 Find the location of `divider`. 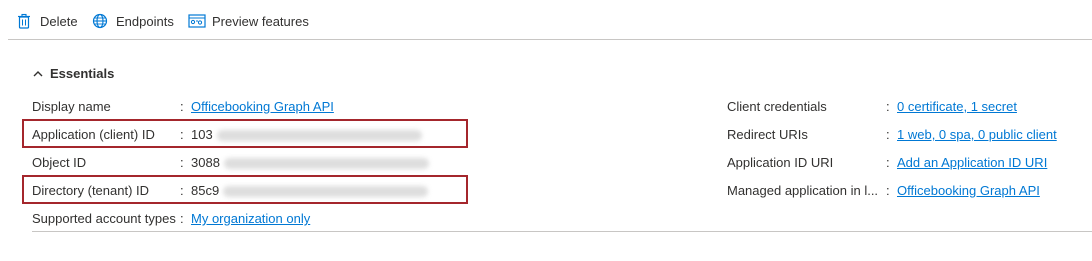

divider is located at coordinates (562, 231).